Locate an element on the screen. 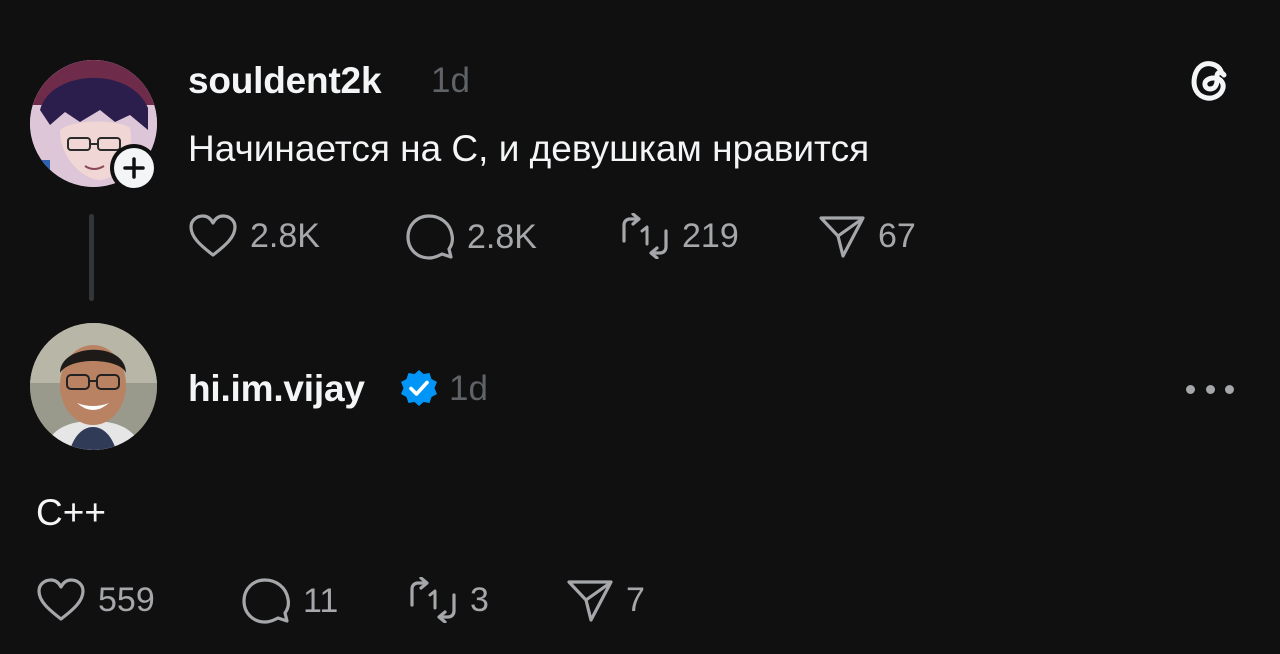 The image size is (1280, 654). more-horizontal-icon is located at coordinates (1190, 389).